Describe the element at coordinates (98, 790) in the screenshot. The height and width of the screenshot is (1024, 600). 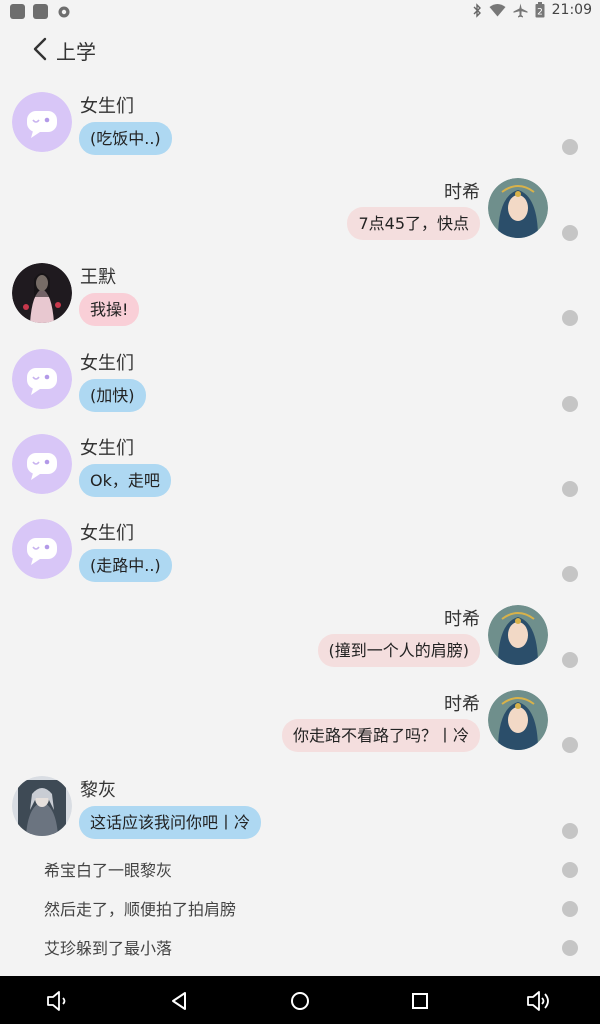
I see `sender-name: 黎灰` at that location.